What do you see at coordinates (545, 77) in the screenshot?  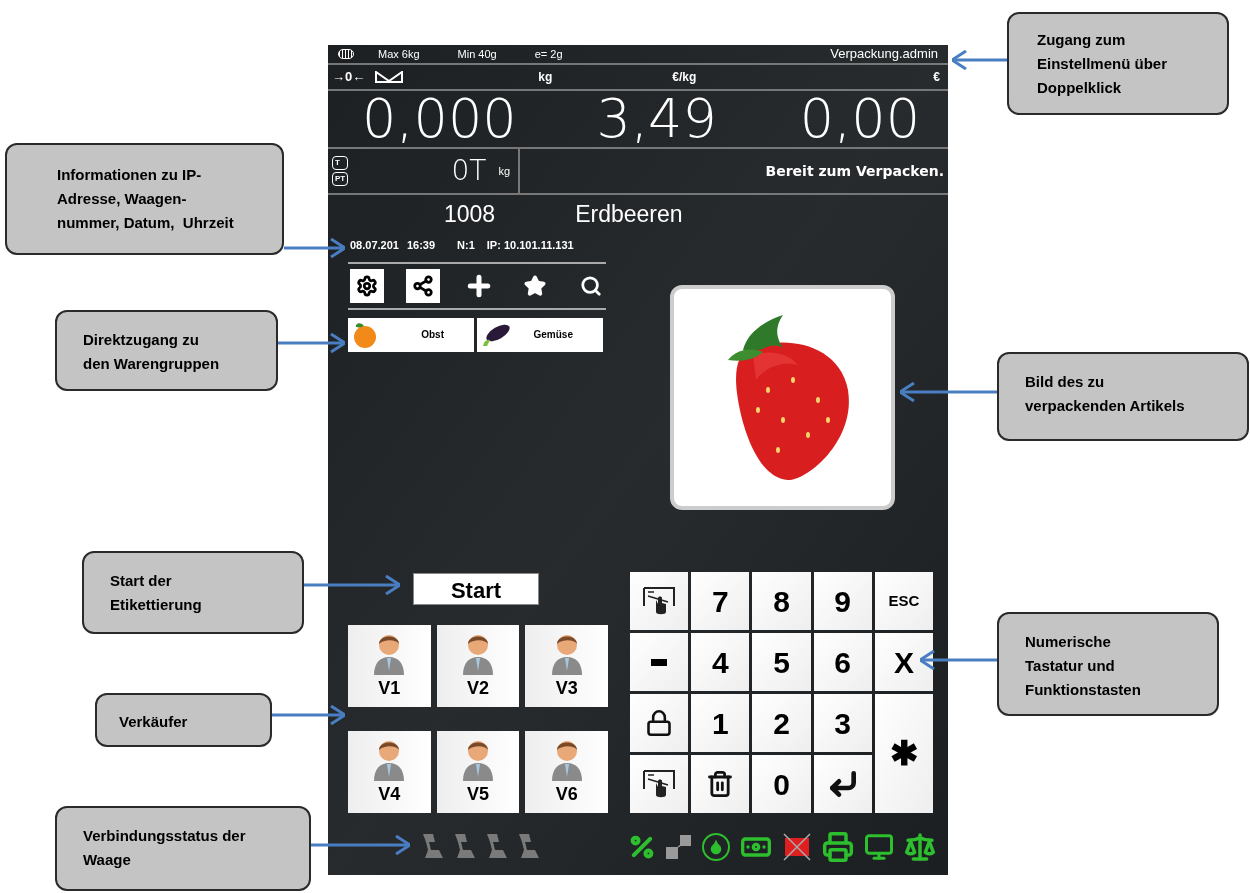 I see `unit-label: kg` at bounding box center [545, 77].